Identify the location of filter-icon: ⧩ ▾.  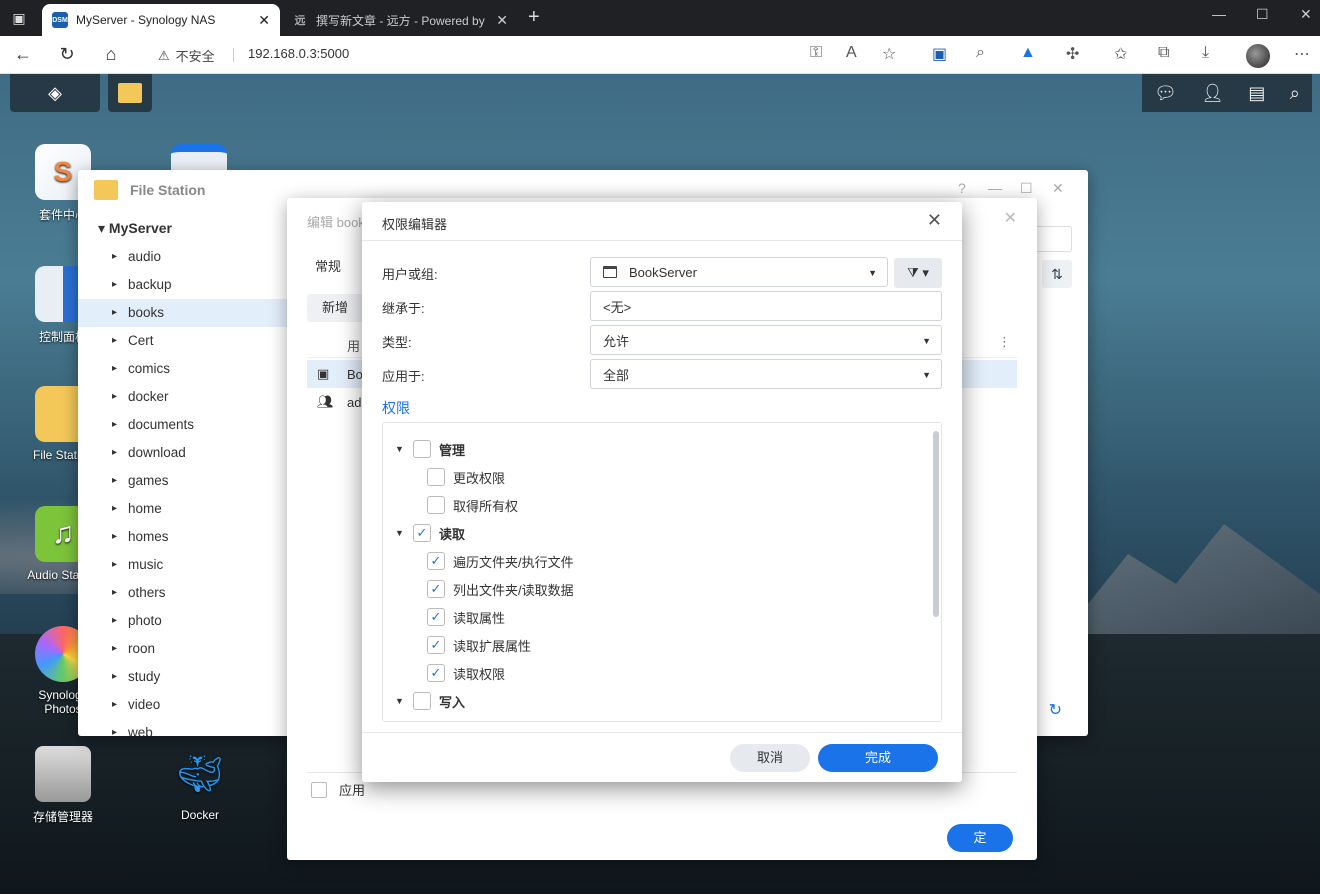
(918, 272).